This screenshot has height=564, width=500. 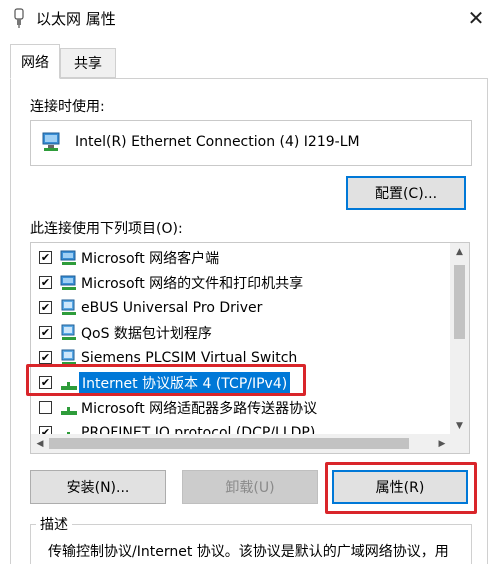 I want to click on network-adapter-icon, so click(x=19, y=18).